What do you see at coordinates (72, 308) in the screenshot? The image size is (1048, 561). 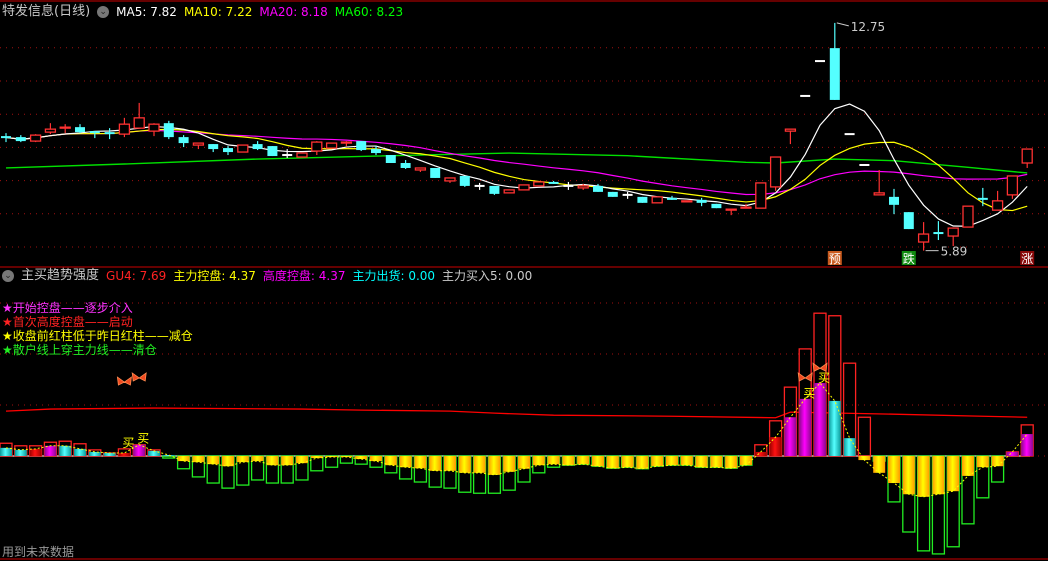 I see `legend-text: 开始控盘——逐步介入` at bounding box center [72, 308].